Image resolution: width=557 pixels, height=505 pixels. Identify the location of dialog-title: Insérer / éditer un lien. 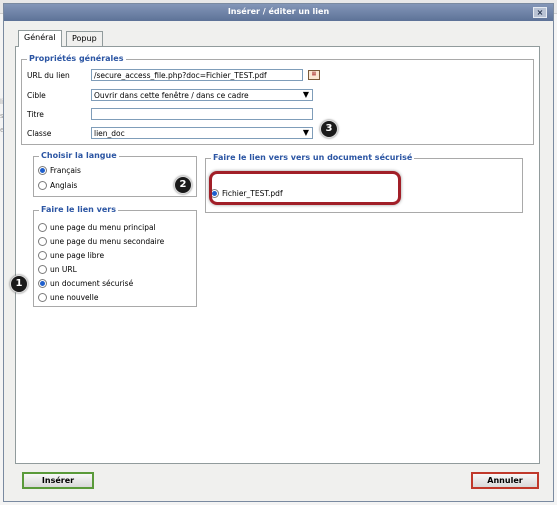
(278, 11).